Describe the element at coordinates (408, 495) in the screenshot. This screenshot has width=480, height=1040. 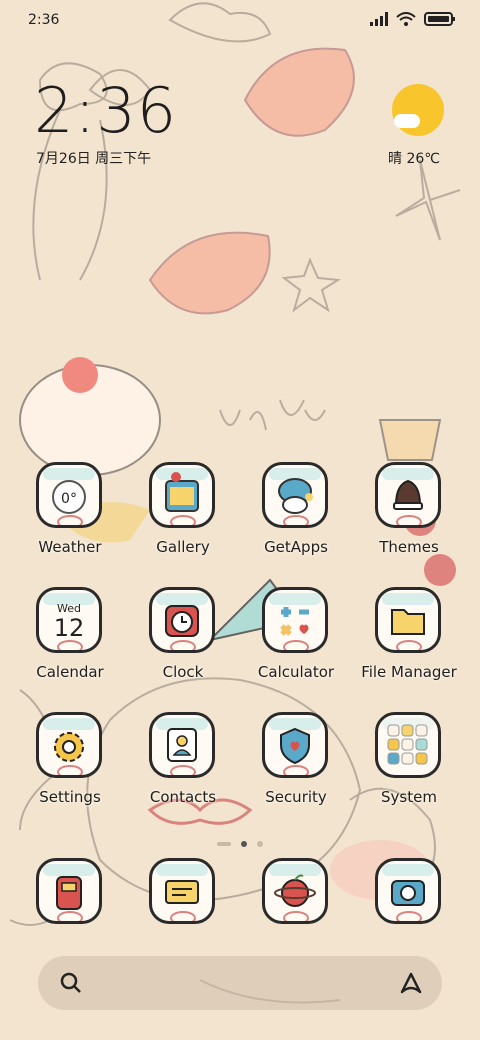
I see `themes-icon` at that location.